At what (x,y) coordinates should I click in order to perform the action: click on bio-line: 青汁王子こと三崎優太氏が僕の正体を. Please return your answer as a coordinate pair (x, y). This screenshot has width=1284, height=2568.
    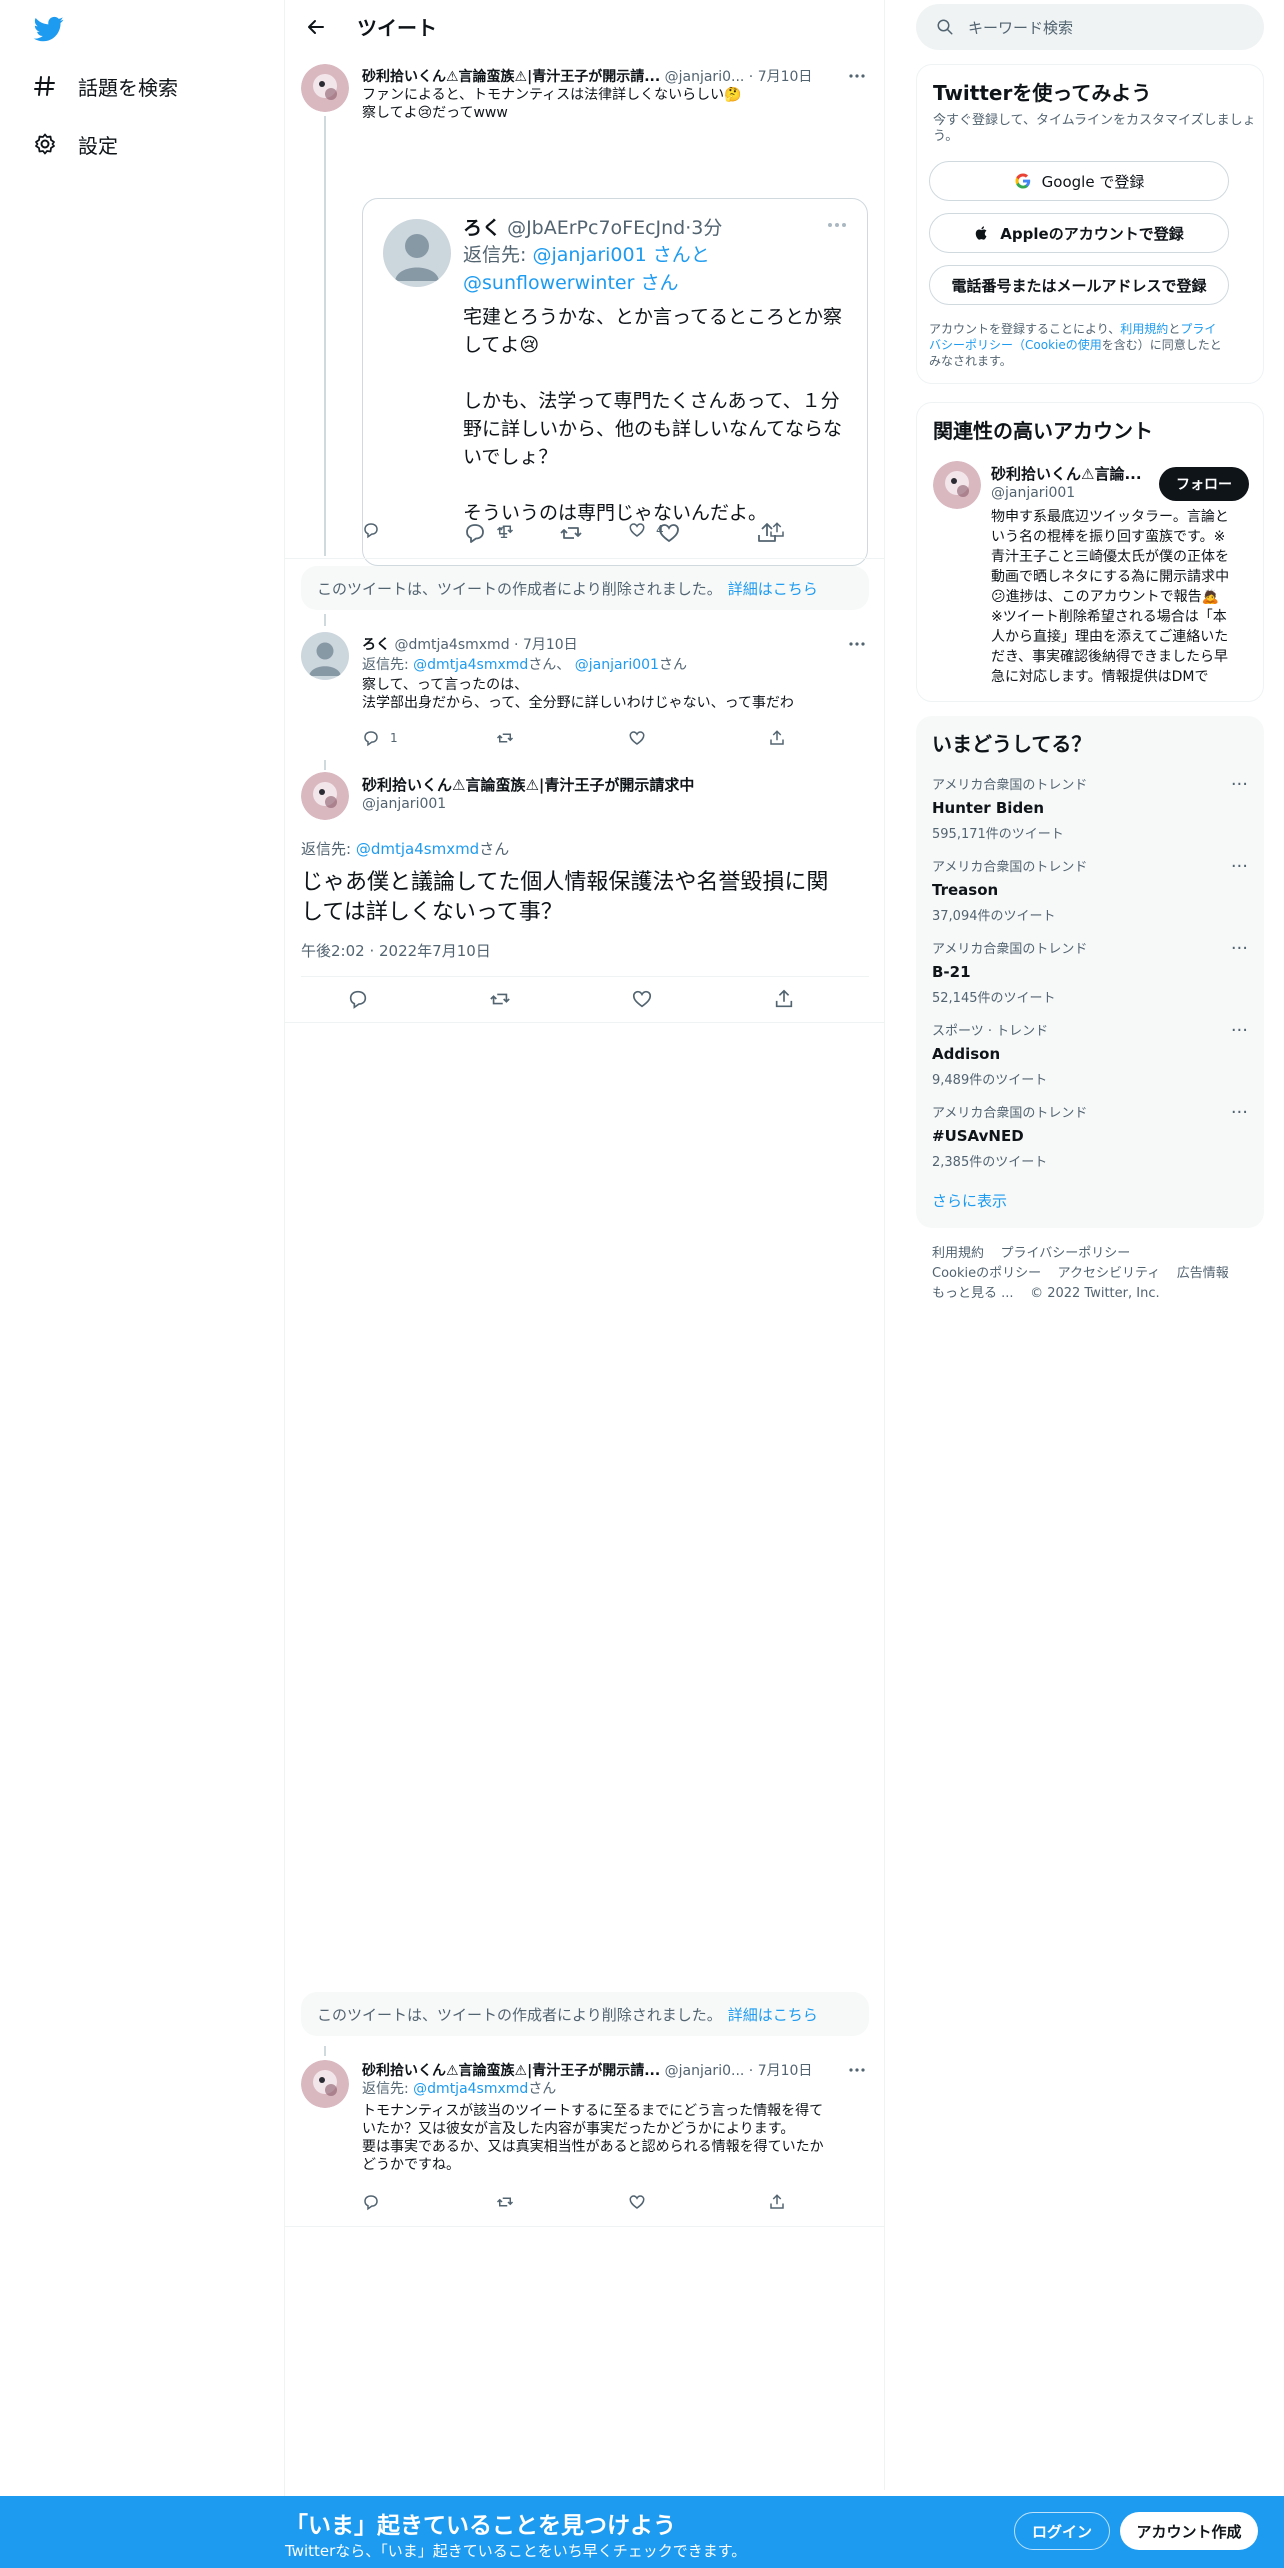
    Looking at the image, I should click on (1110, 557).